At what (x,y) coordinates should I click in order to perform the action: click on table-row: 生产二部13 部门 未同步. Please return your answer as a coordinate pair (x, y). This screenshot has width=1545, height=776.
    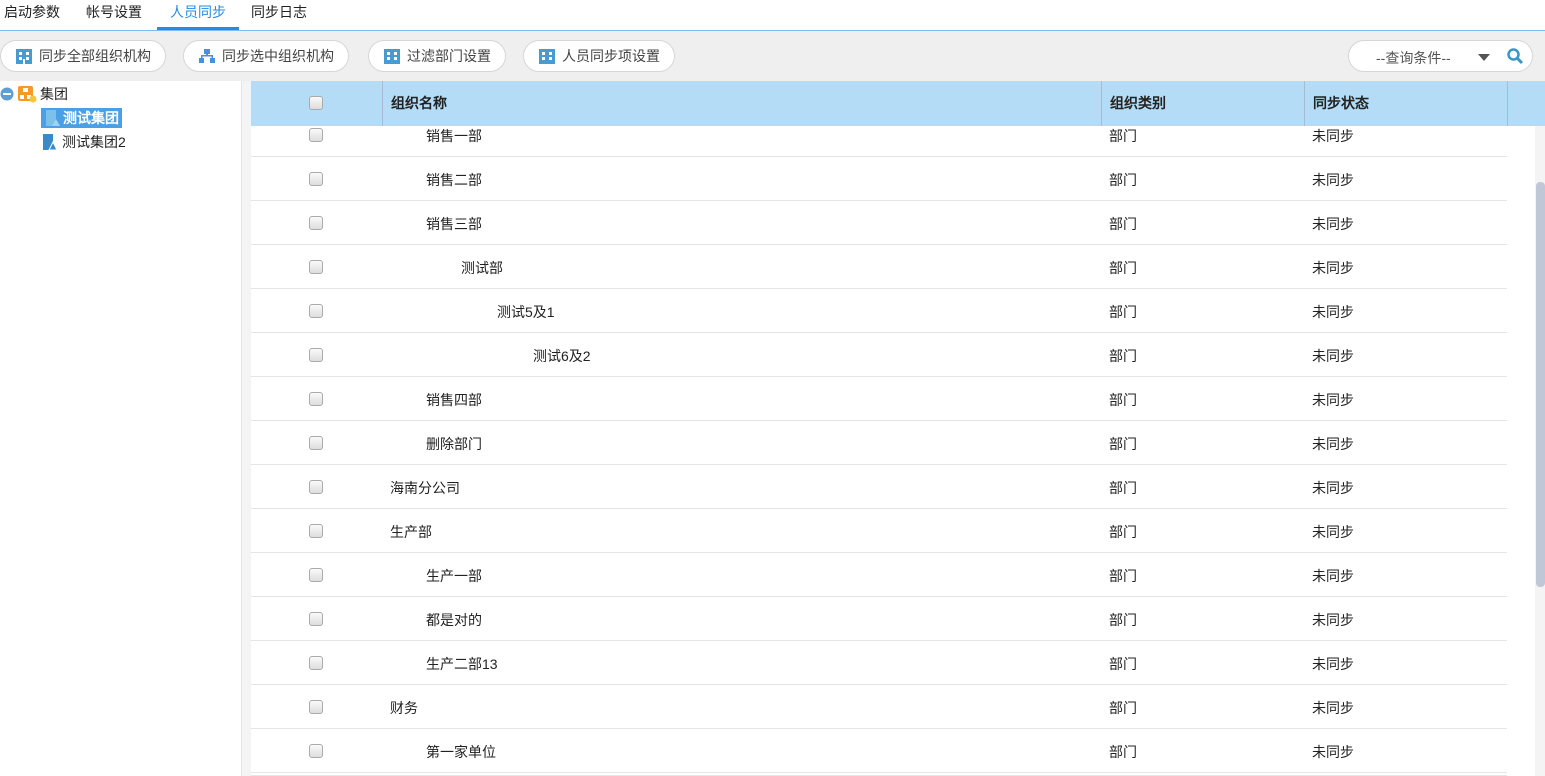
    Looking at the image, I should click on (879, 663).